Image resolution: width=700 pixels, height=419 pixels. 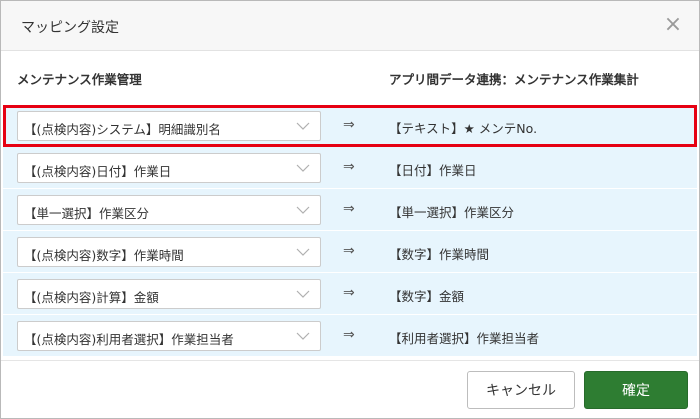 I want to click on target-field-label: 【利用者選択】作業担当者, so click(x=464, y=338).